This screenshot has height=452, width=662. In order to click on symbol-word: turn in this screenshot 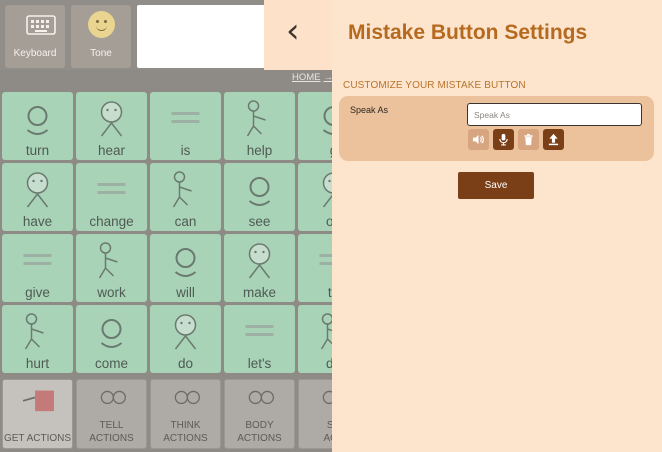, I will do `click(37, 150)`.